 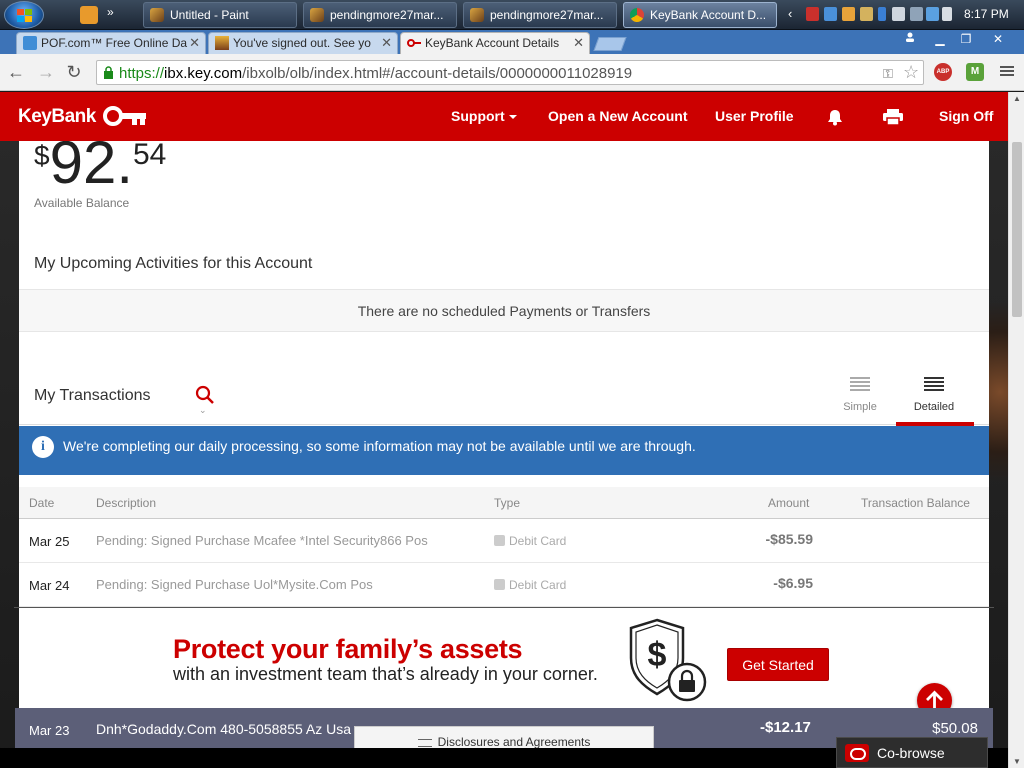 I want to click on close-window-icon: ✕, so click(x=998, y=39).